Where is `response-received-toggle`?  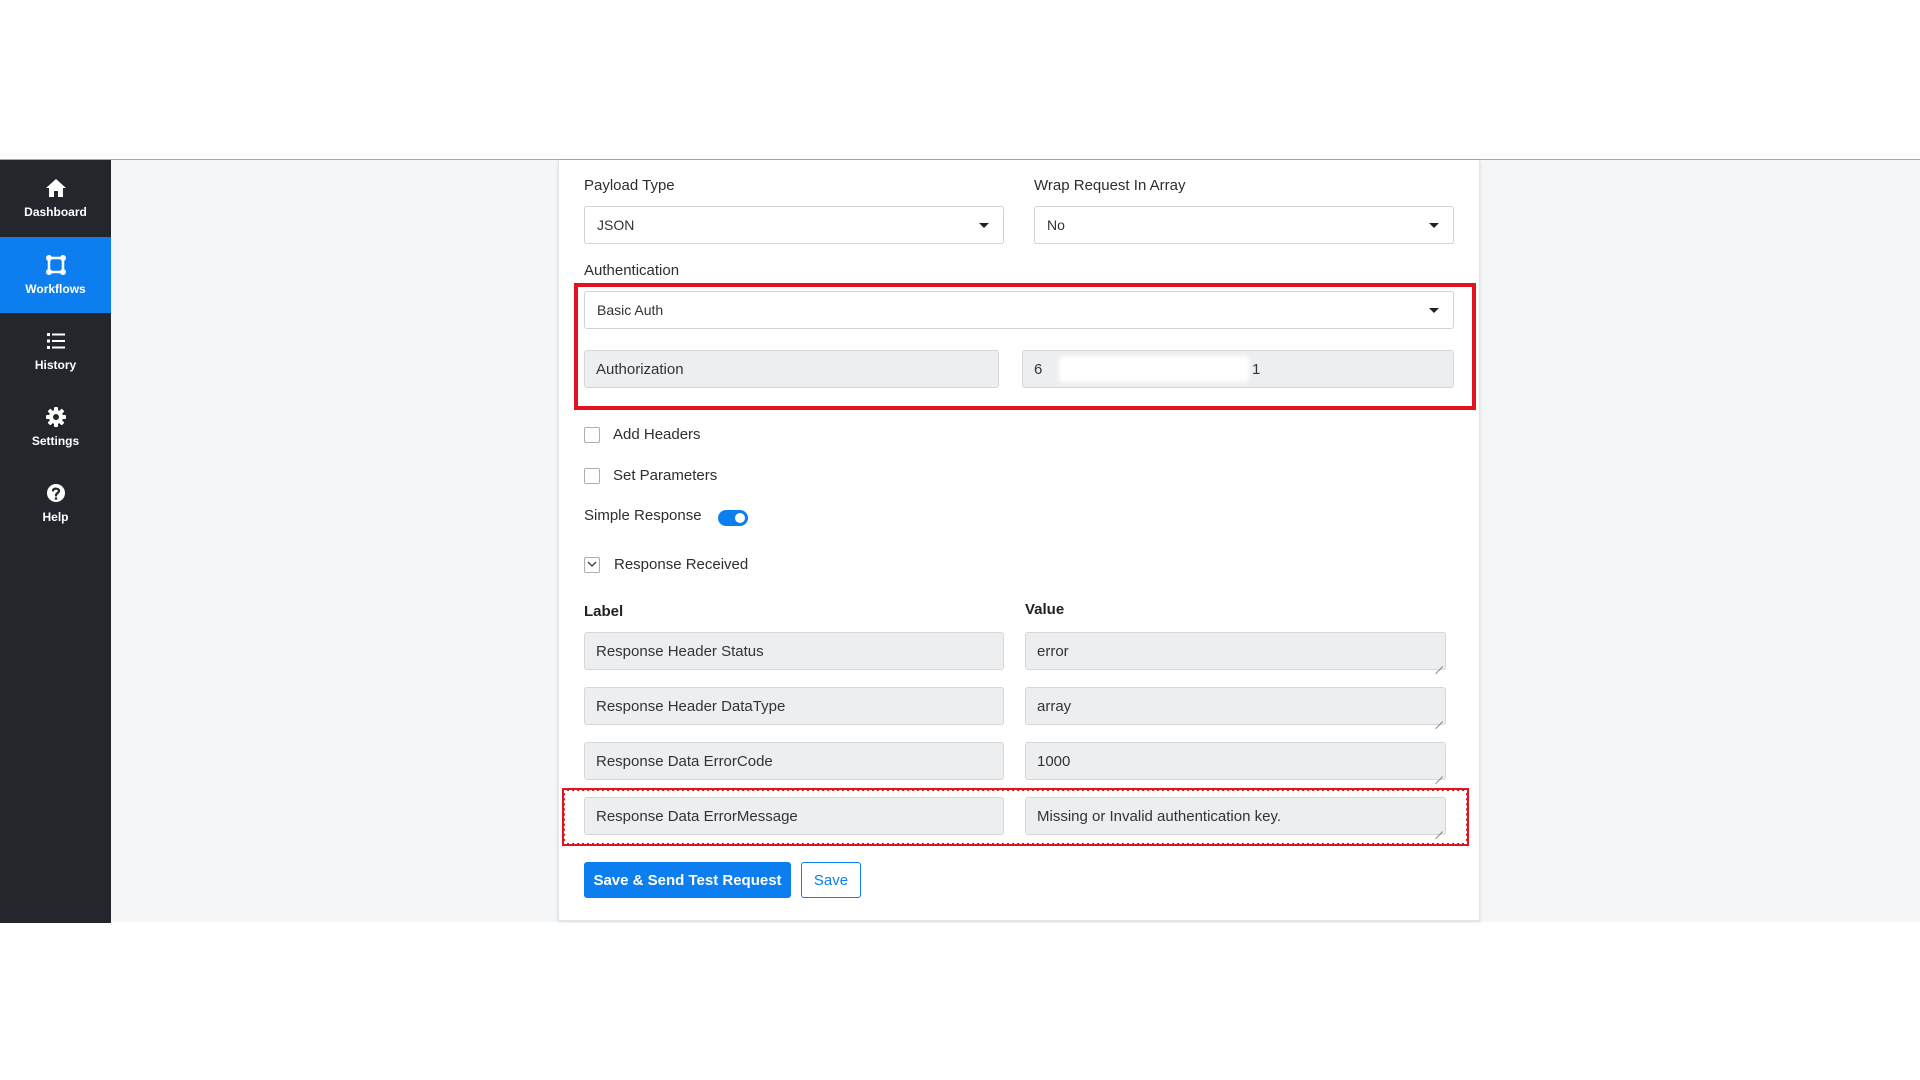 response-received-toggle is located at coordinates (592, 564).